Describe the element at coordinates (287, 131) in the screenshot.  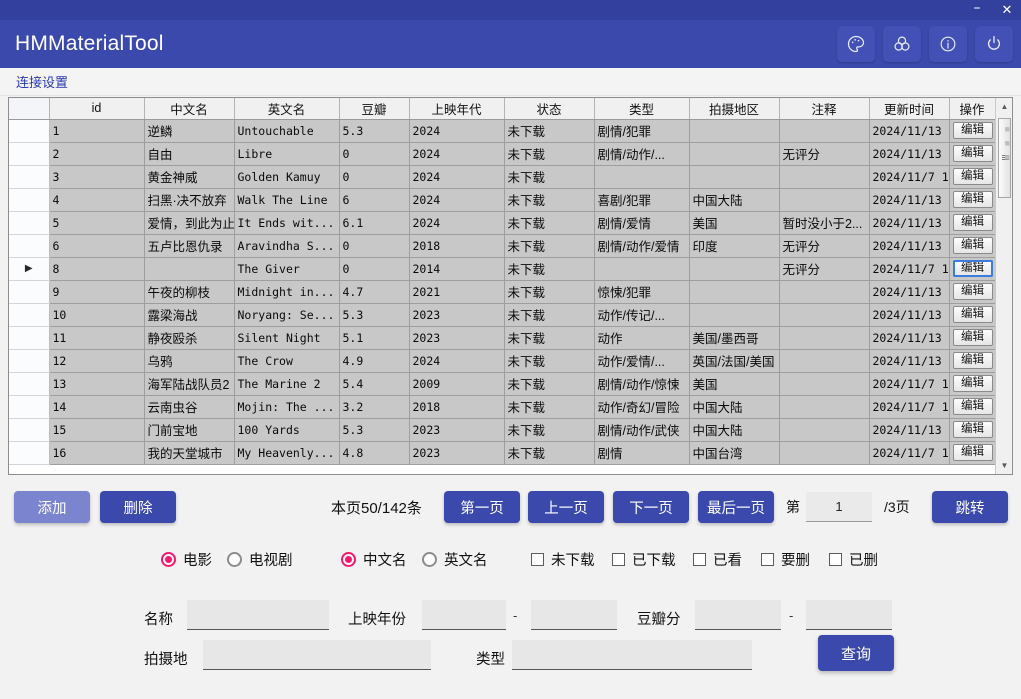
I see `cell-english-name: Untouchable` at that location.